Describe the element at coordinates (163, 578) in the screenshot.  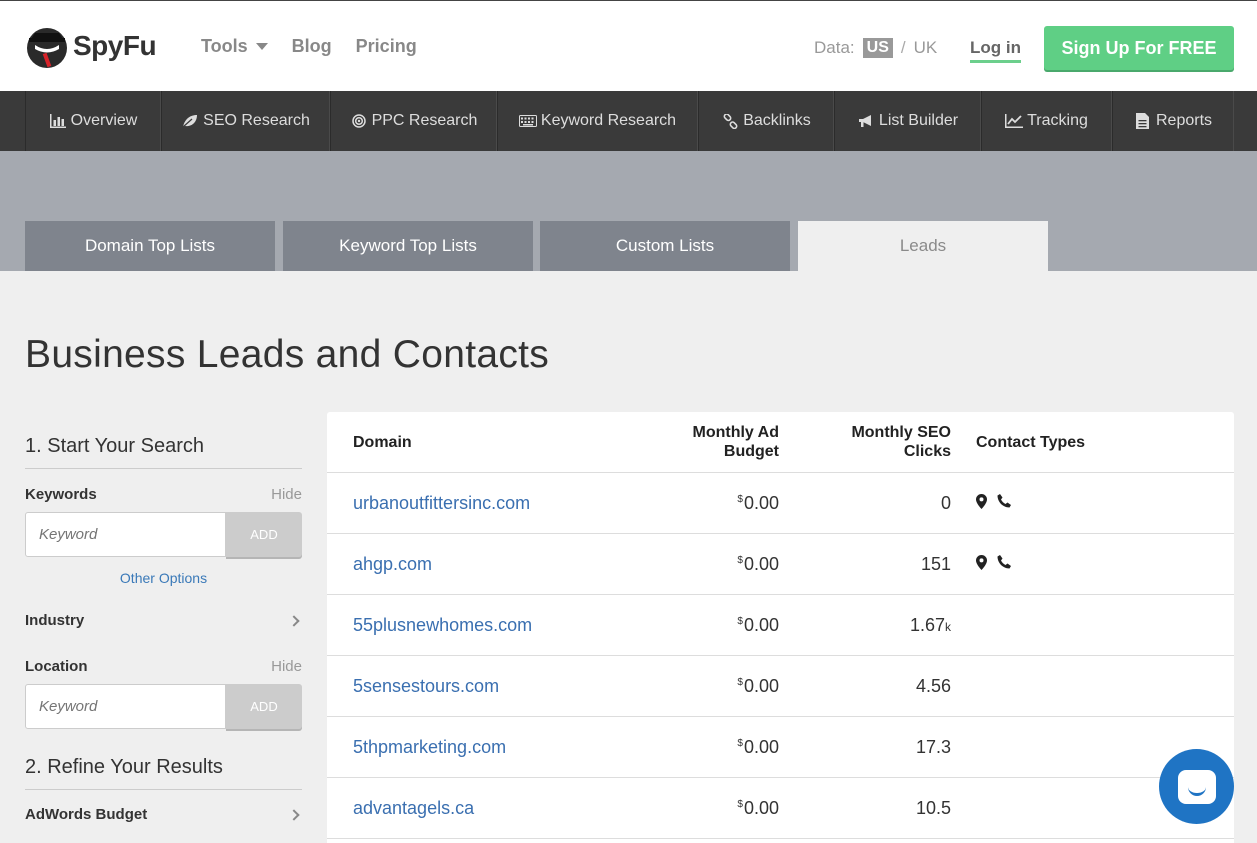
I see `other-options-link: Other Options` at that location.